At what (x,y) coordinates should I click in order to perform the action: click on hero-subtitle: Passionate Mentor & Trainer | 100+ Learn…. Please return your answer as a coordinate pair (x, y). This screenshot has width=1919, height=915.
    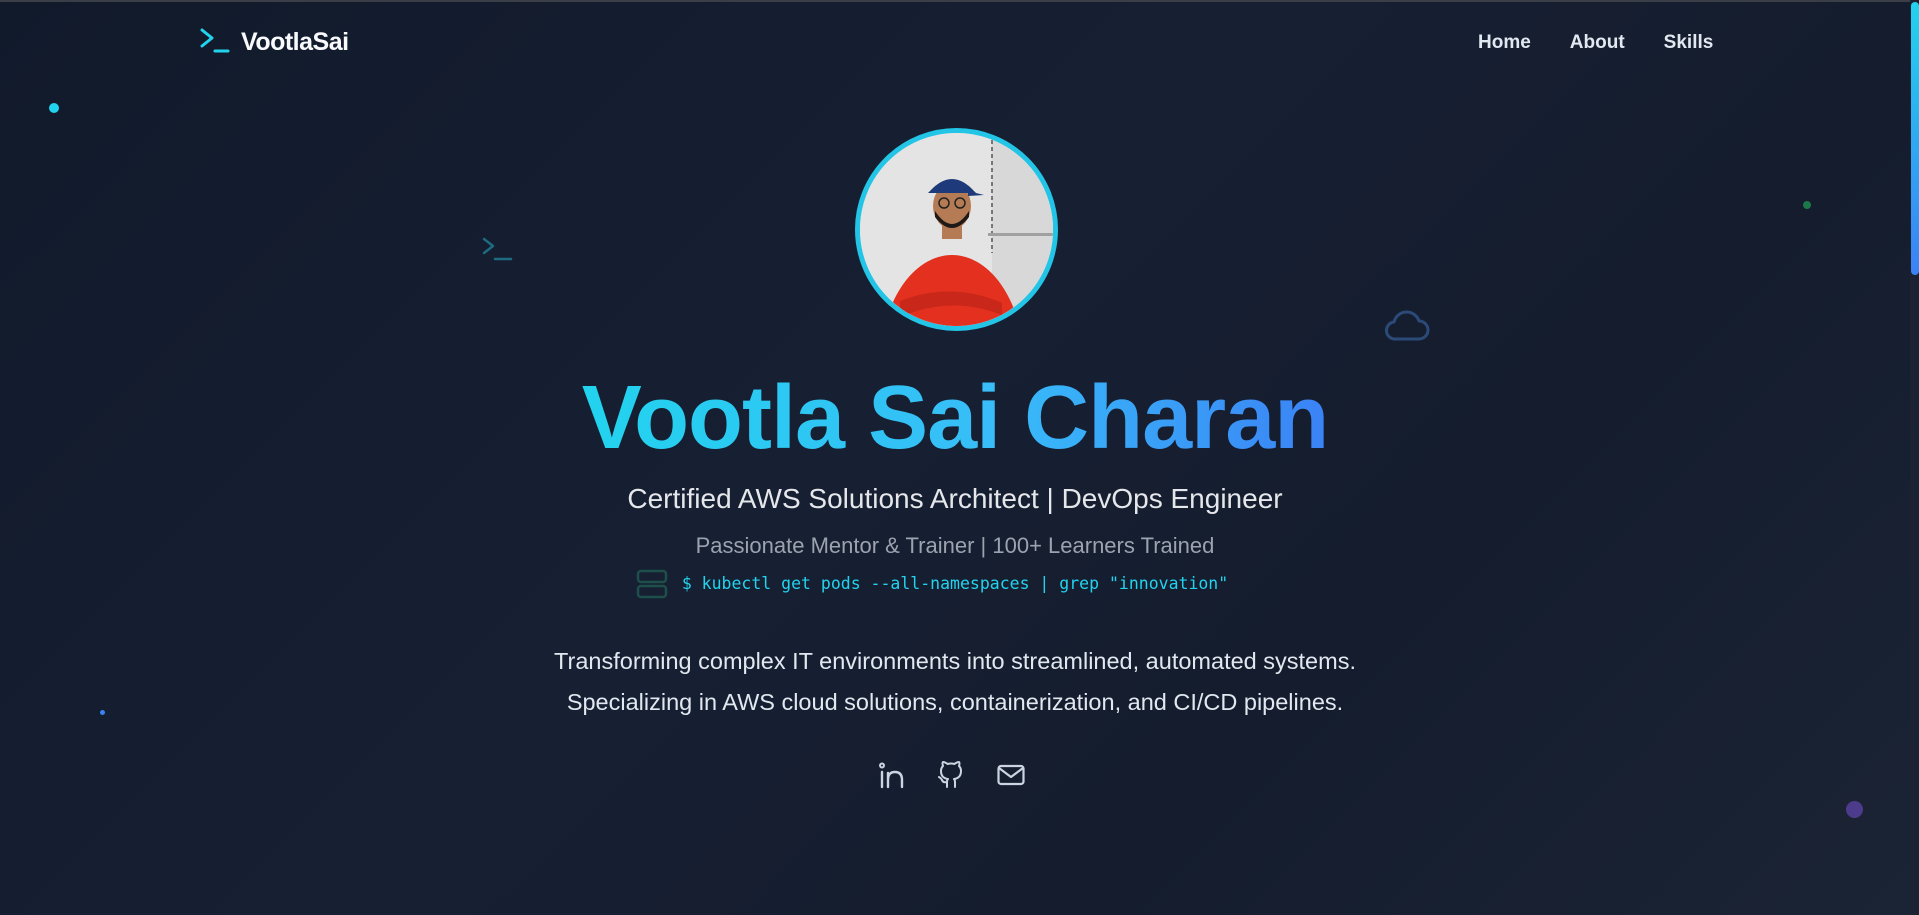
    Looking at the image, I should click on (955, 545).